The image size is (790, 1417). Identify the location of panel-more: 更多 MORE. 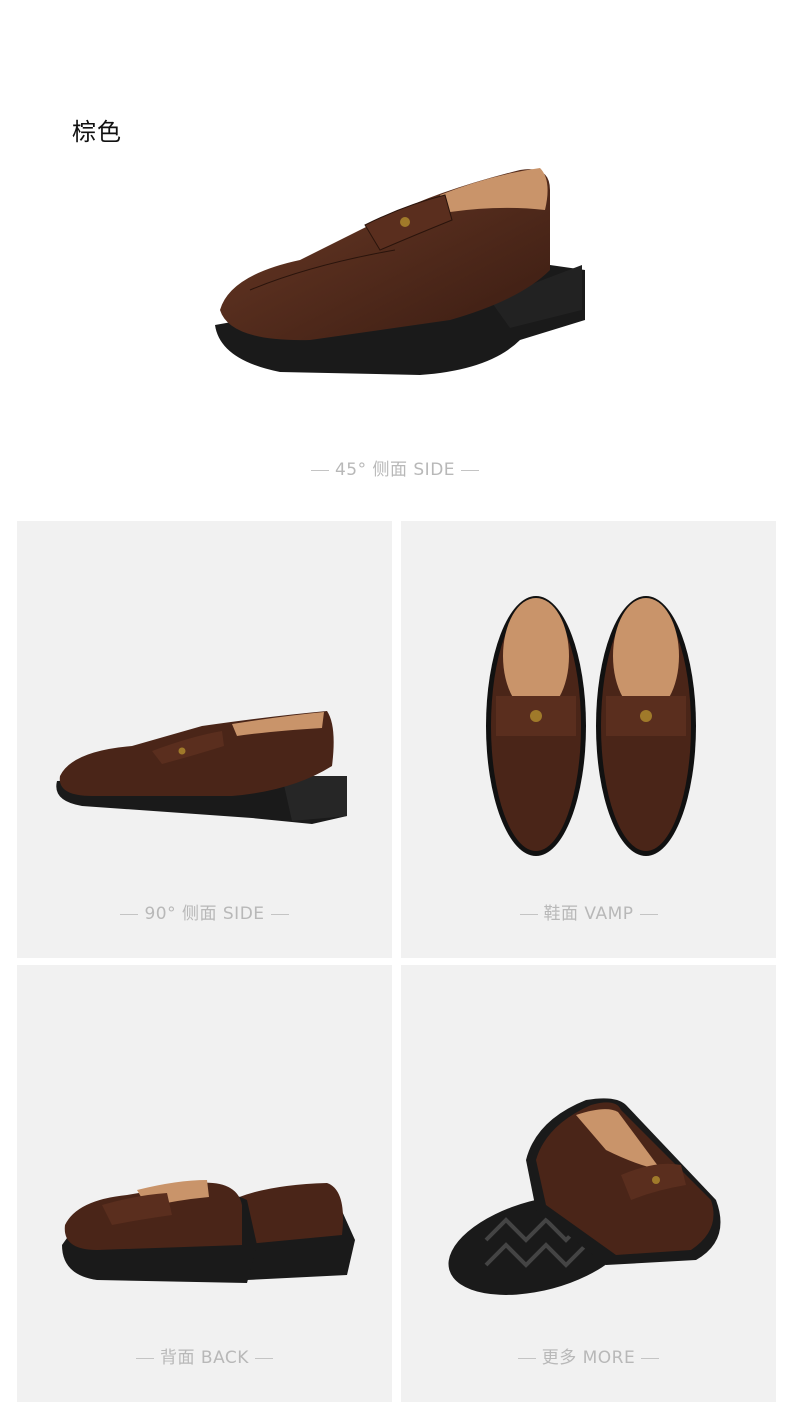
(588, 1183).